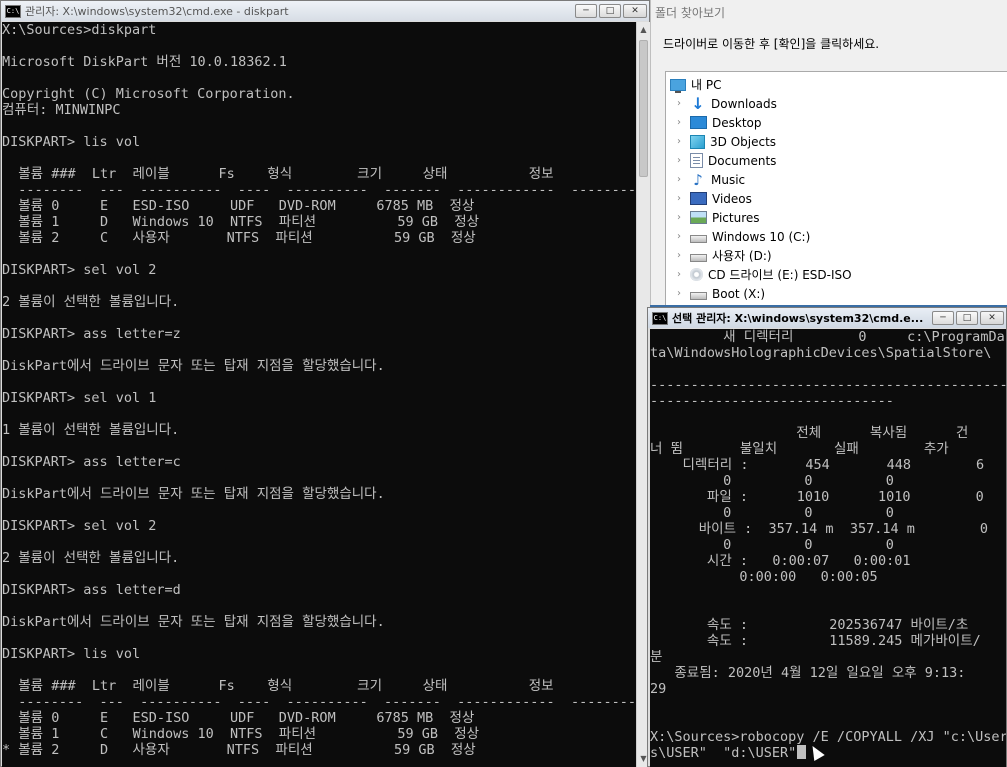 This screenshot has height=767, width=1007. What do you see at coordinates (827, 337) in the screenshot?
I see `console-line: 새 디렉터리 0 c:\ProgramDa` at bounding box center [827, 337].